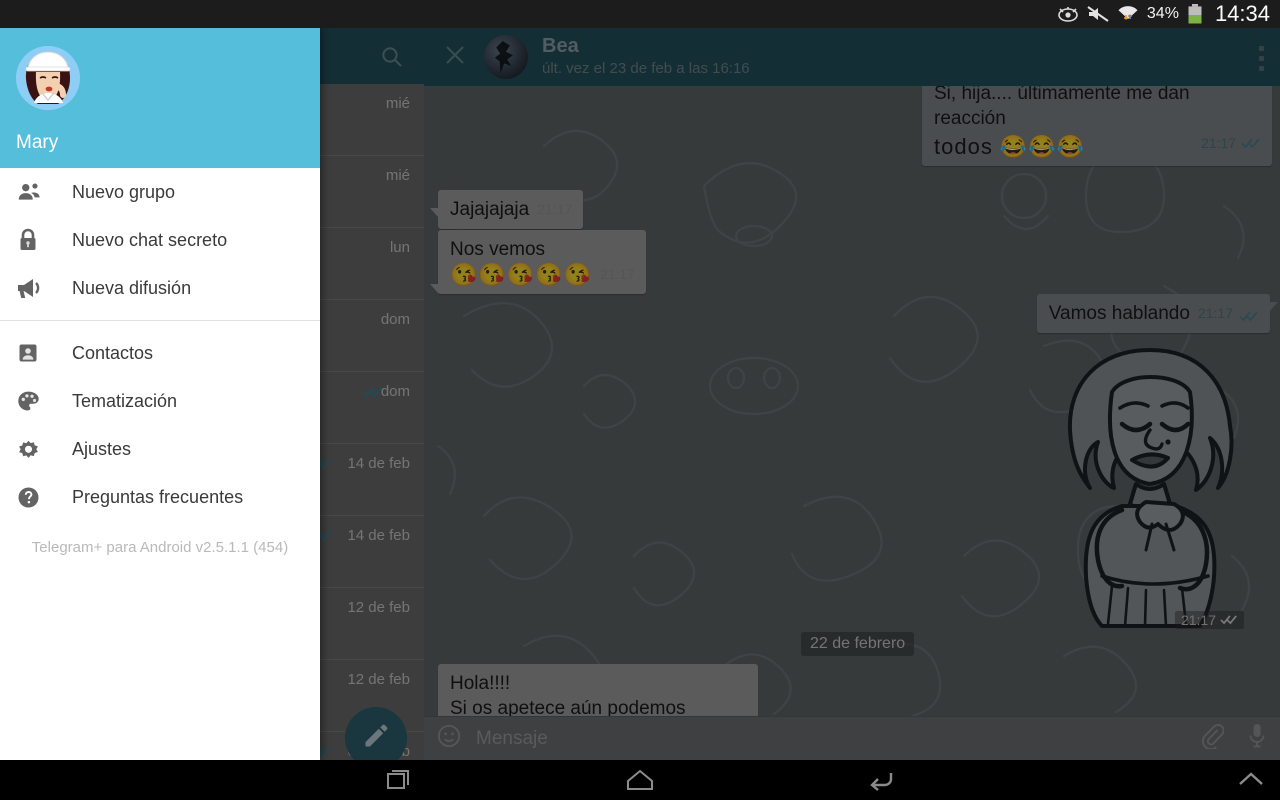 This screenshot has height=800, width=1280. Describe the element at coordinates (43, 288) in the screenshot. I see `megaphone-icon` at that location.